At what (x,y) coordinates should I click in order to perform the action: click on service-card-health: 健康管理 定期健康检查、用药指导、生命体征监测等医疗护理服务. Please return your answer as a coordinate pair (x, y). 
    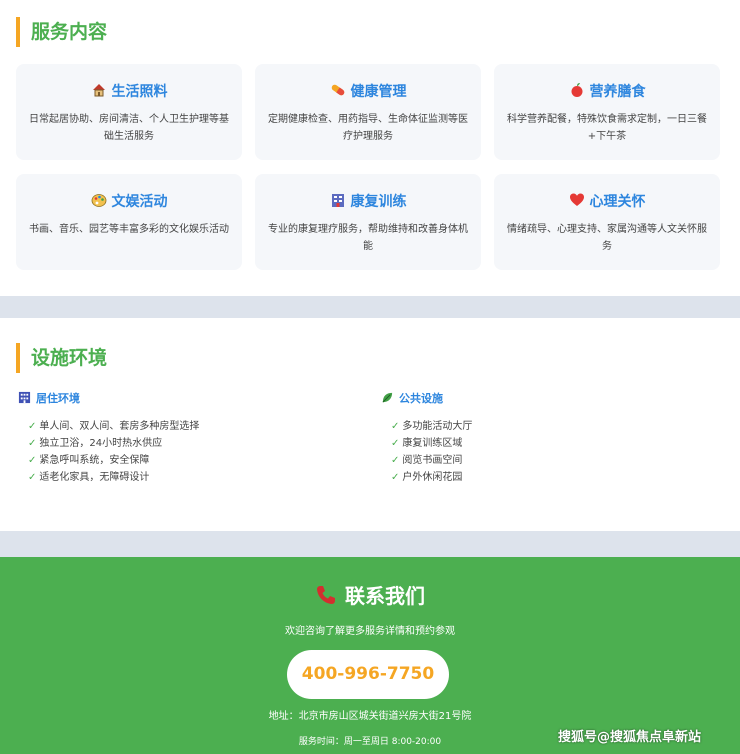
    Looking at the image, I should click on (368, 112).